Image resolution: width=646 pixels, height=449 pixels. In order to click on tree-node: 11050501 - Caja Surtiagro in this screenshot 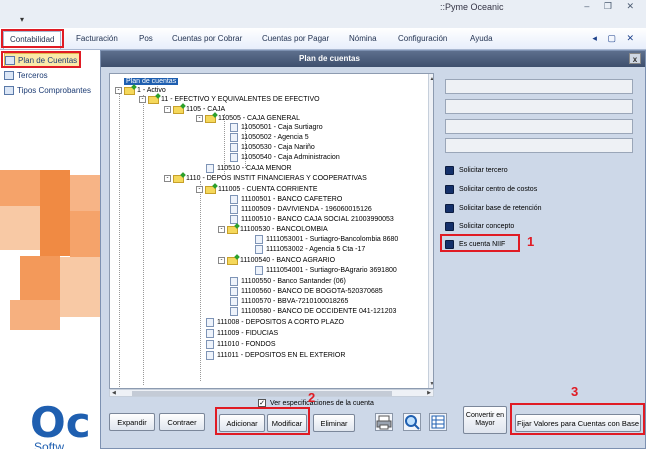, I will do `click(276, 127)`.